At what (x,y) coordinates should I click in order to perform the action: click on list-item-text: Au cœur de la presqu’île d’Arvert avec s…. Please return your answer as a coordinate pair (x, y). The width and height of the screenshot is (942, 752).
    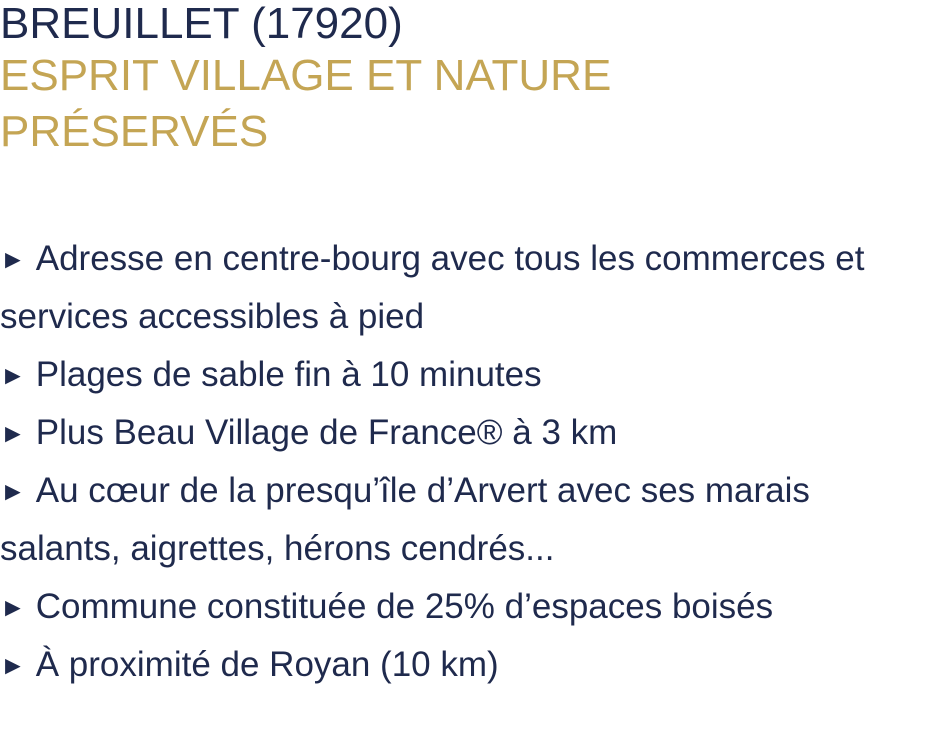
    Looking at the image, I should click on (405, 519).